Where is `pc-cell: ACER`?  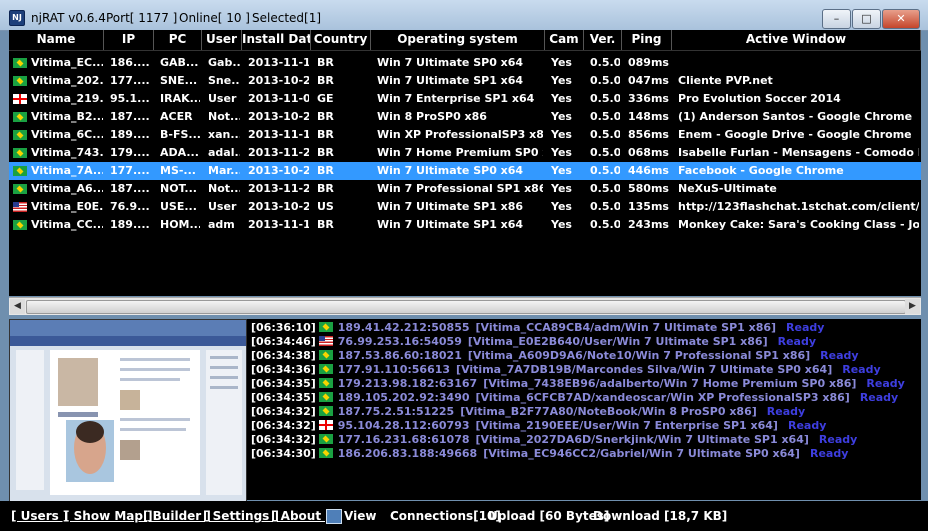 pc-cell: ACER is located at coordinates (176, 116).